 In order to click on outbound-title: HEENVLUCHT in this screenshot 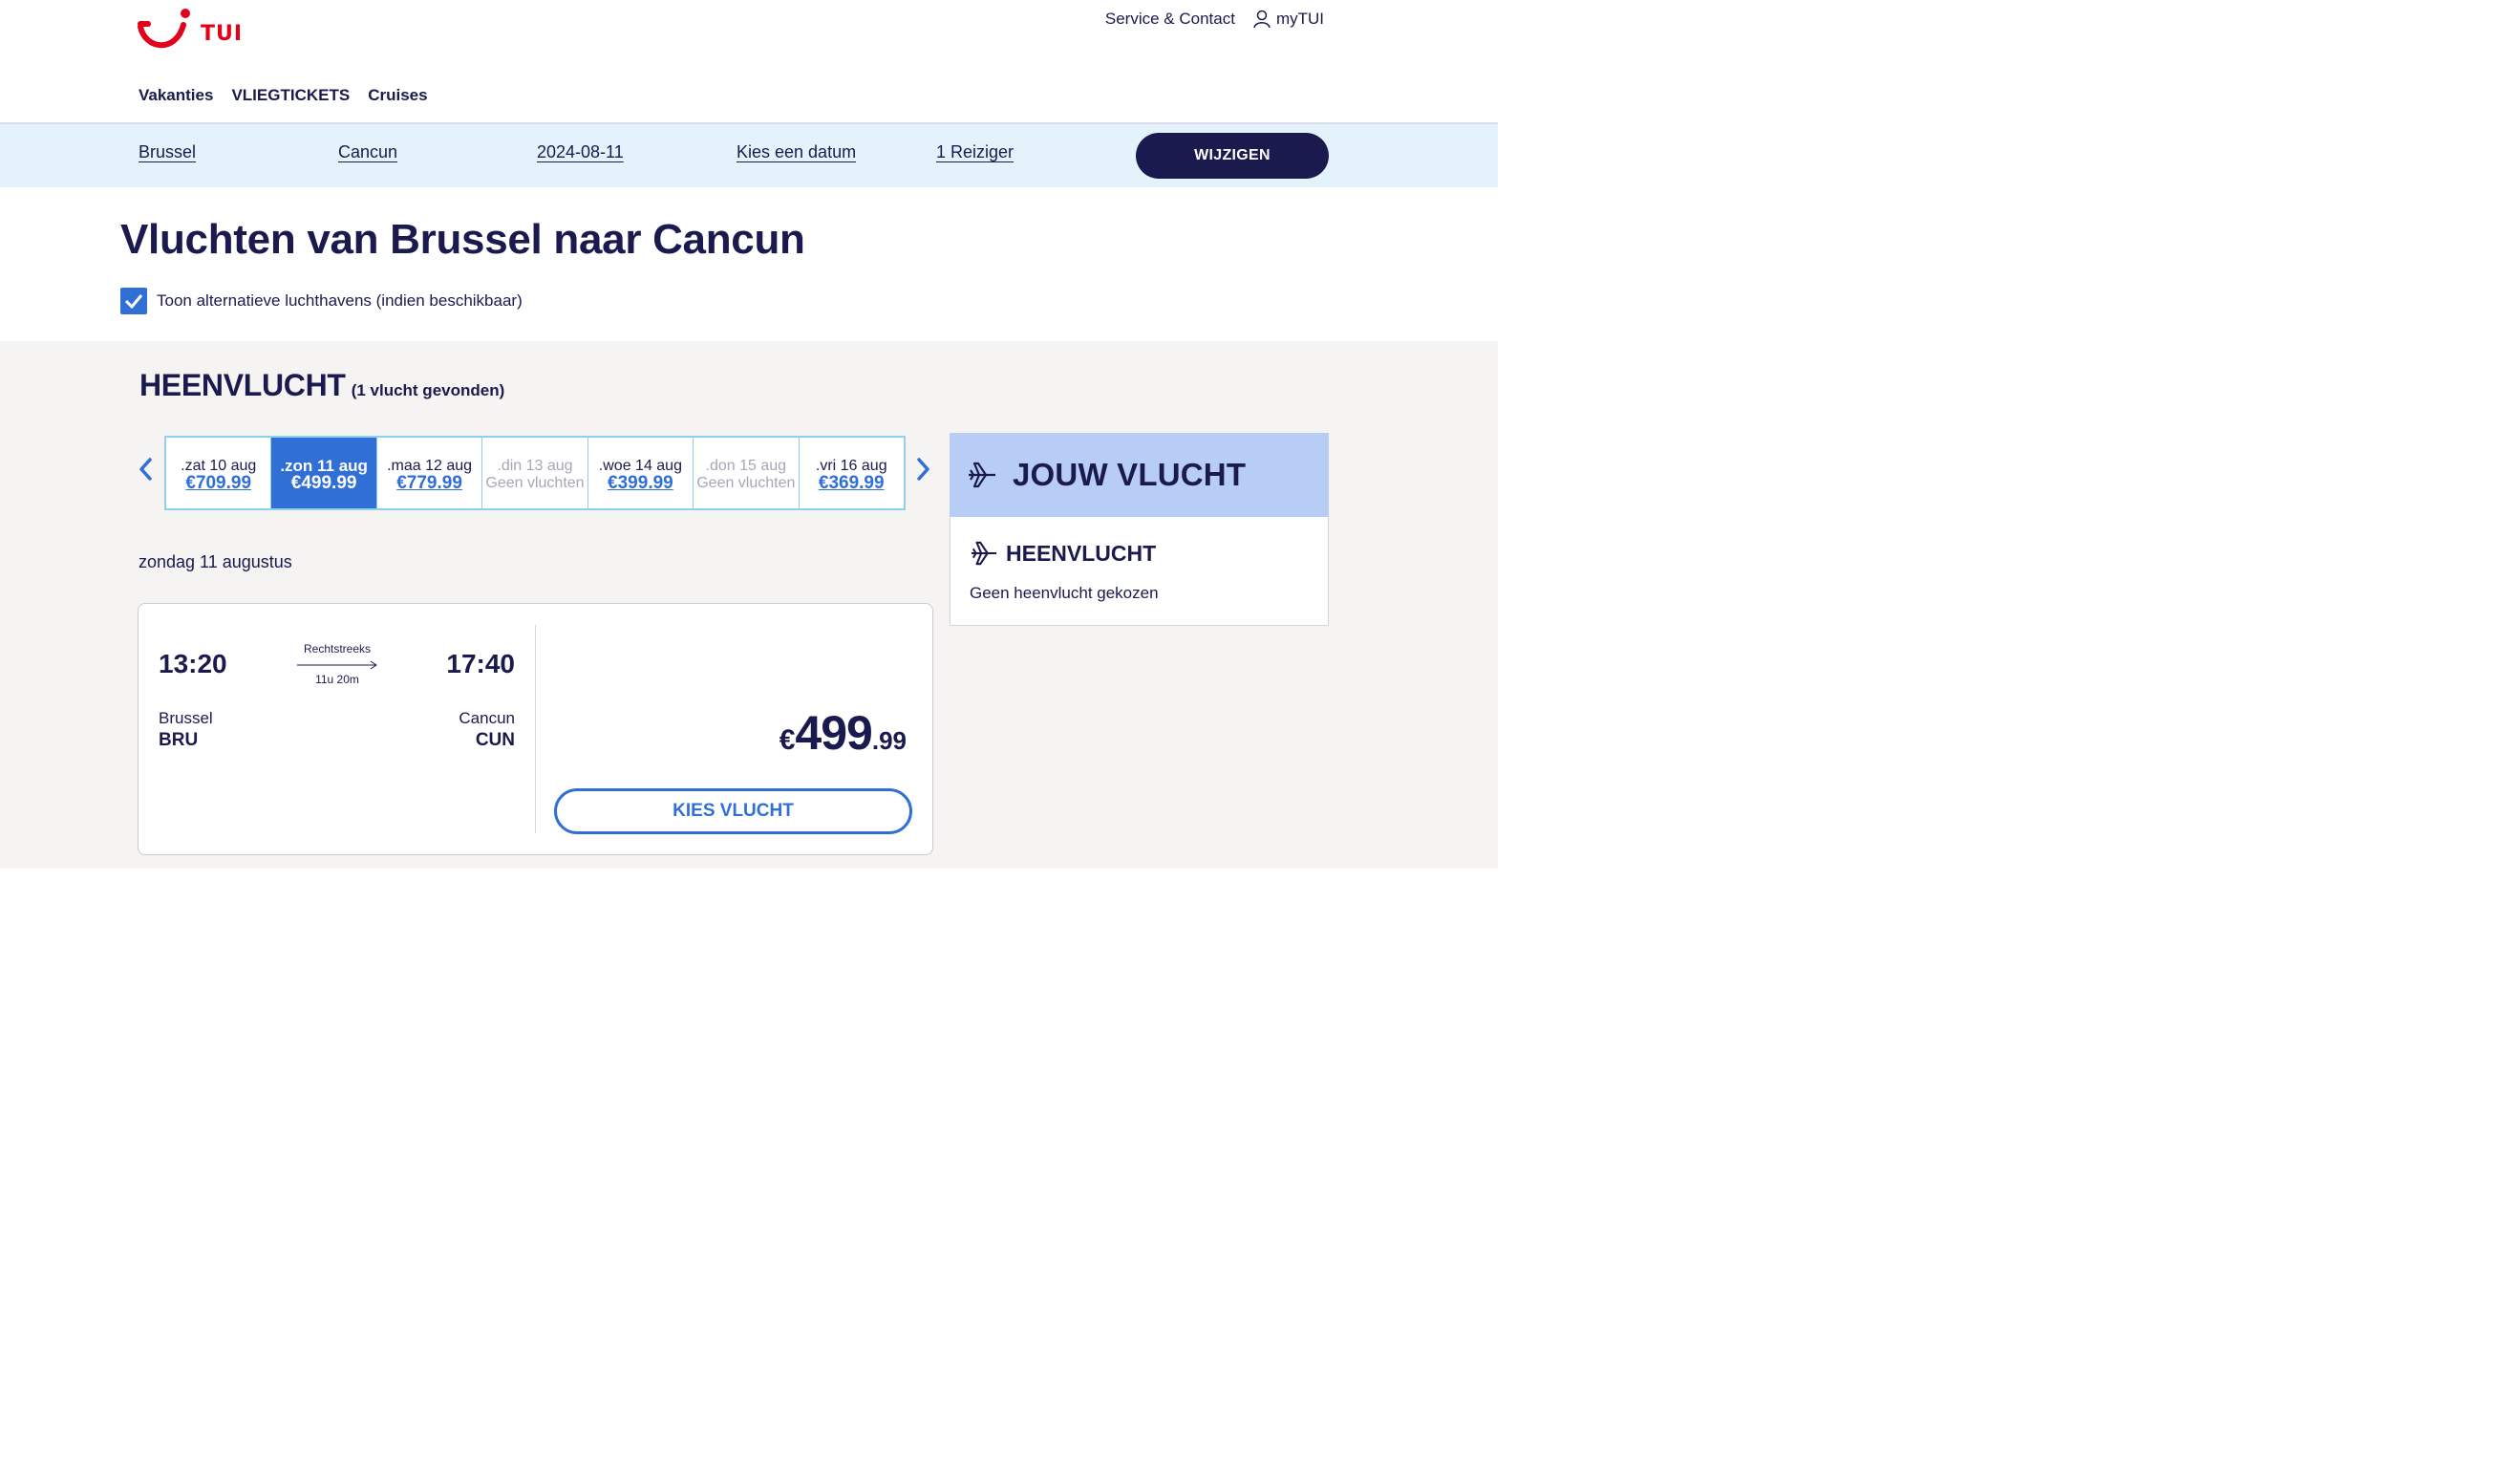, I will do `click(242, 385)`.